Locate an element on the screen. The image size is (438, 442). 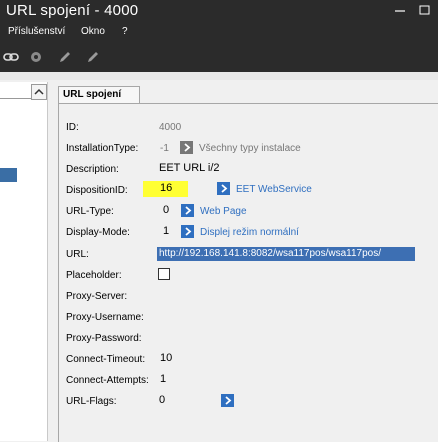
label-proxy-server: Proxy-Server: is located at coordinates (97, 296).